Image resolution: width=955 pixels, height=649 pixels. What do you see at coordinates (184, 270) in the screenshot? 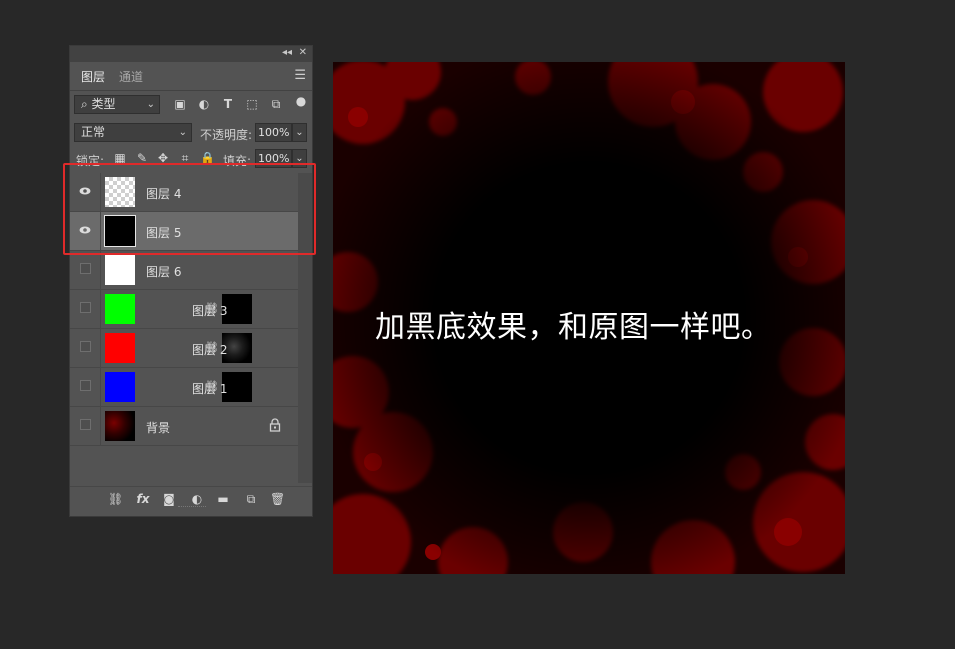
I see `layer-row: 图层 6` at bounding box center [184, 270].